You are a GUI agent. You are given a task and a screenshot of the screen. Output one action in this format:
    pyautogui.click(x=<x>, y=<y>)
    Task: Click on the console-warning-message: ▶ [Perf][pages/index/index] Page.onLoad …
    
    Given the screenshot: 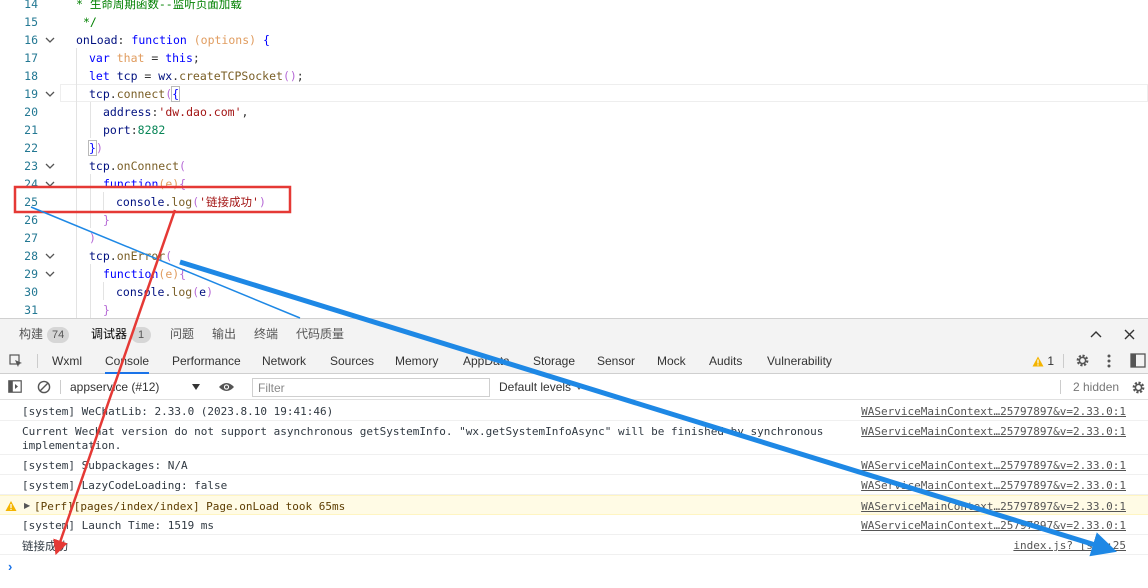 What is the action you would take?
    pyautogui.click(x=574, y=505)
    